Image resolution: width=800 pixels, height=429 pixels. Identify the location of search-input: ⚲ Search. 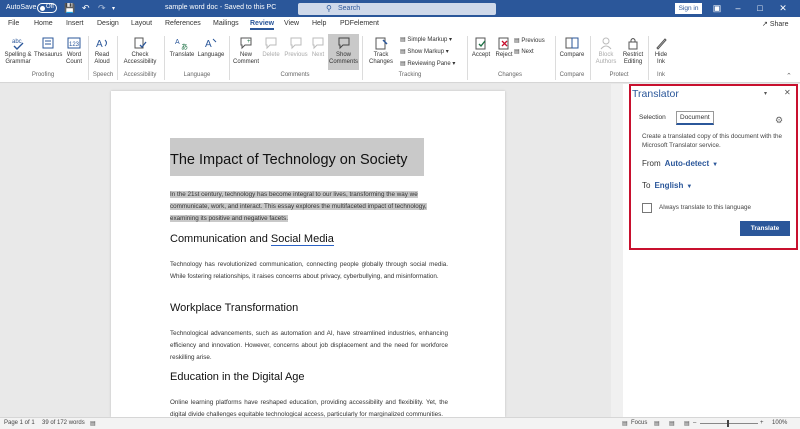
(397, 9).